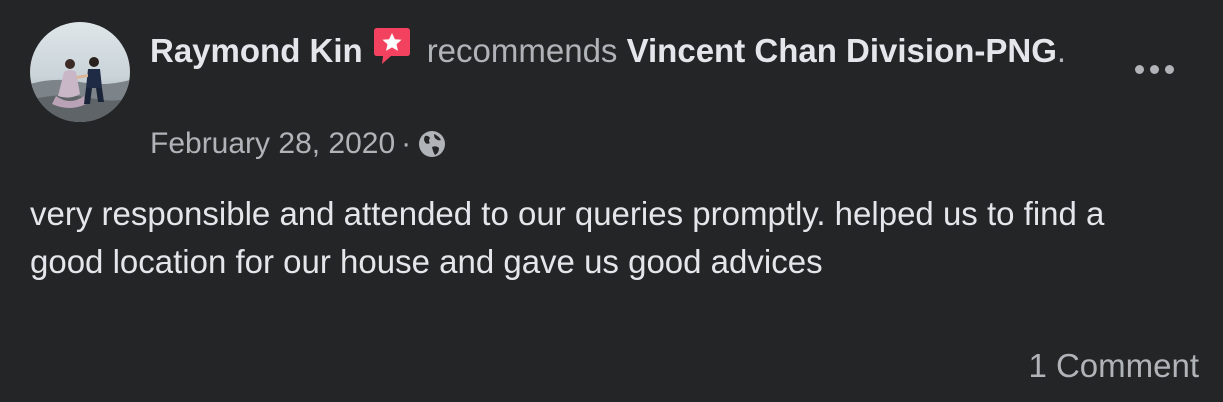 The width and height of the screenshot is (1223, 402). I want to click on avatar-photo, so click(80, 72).